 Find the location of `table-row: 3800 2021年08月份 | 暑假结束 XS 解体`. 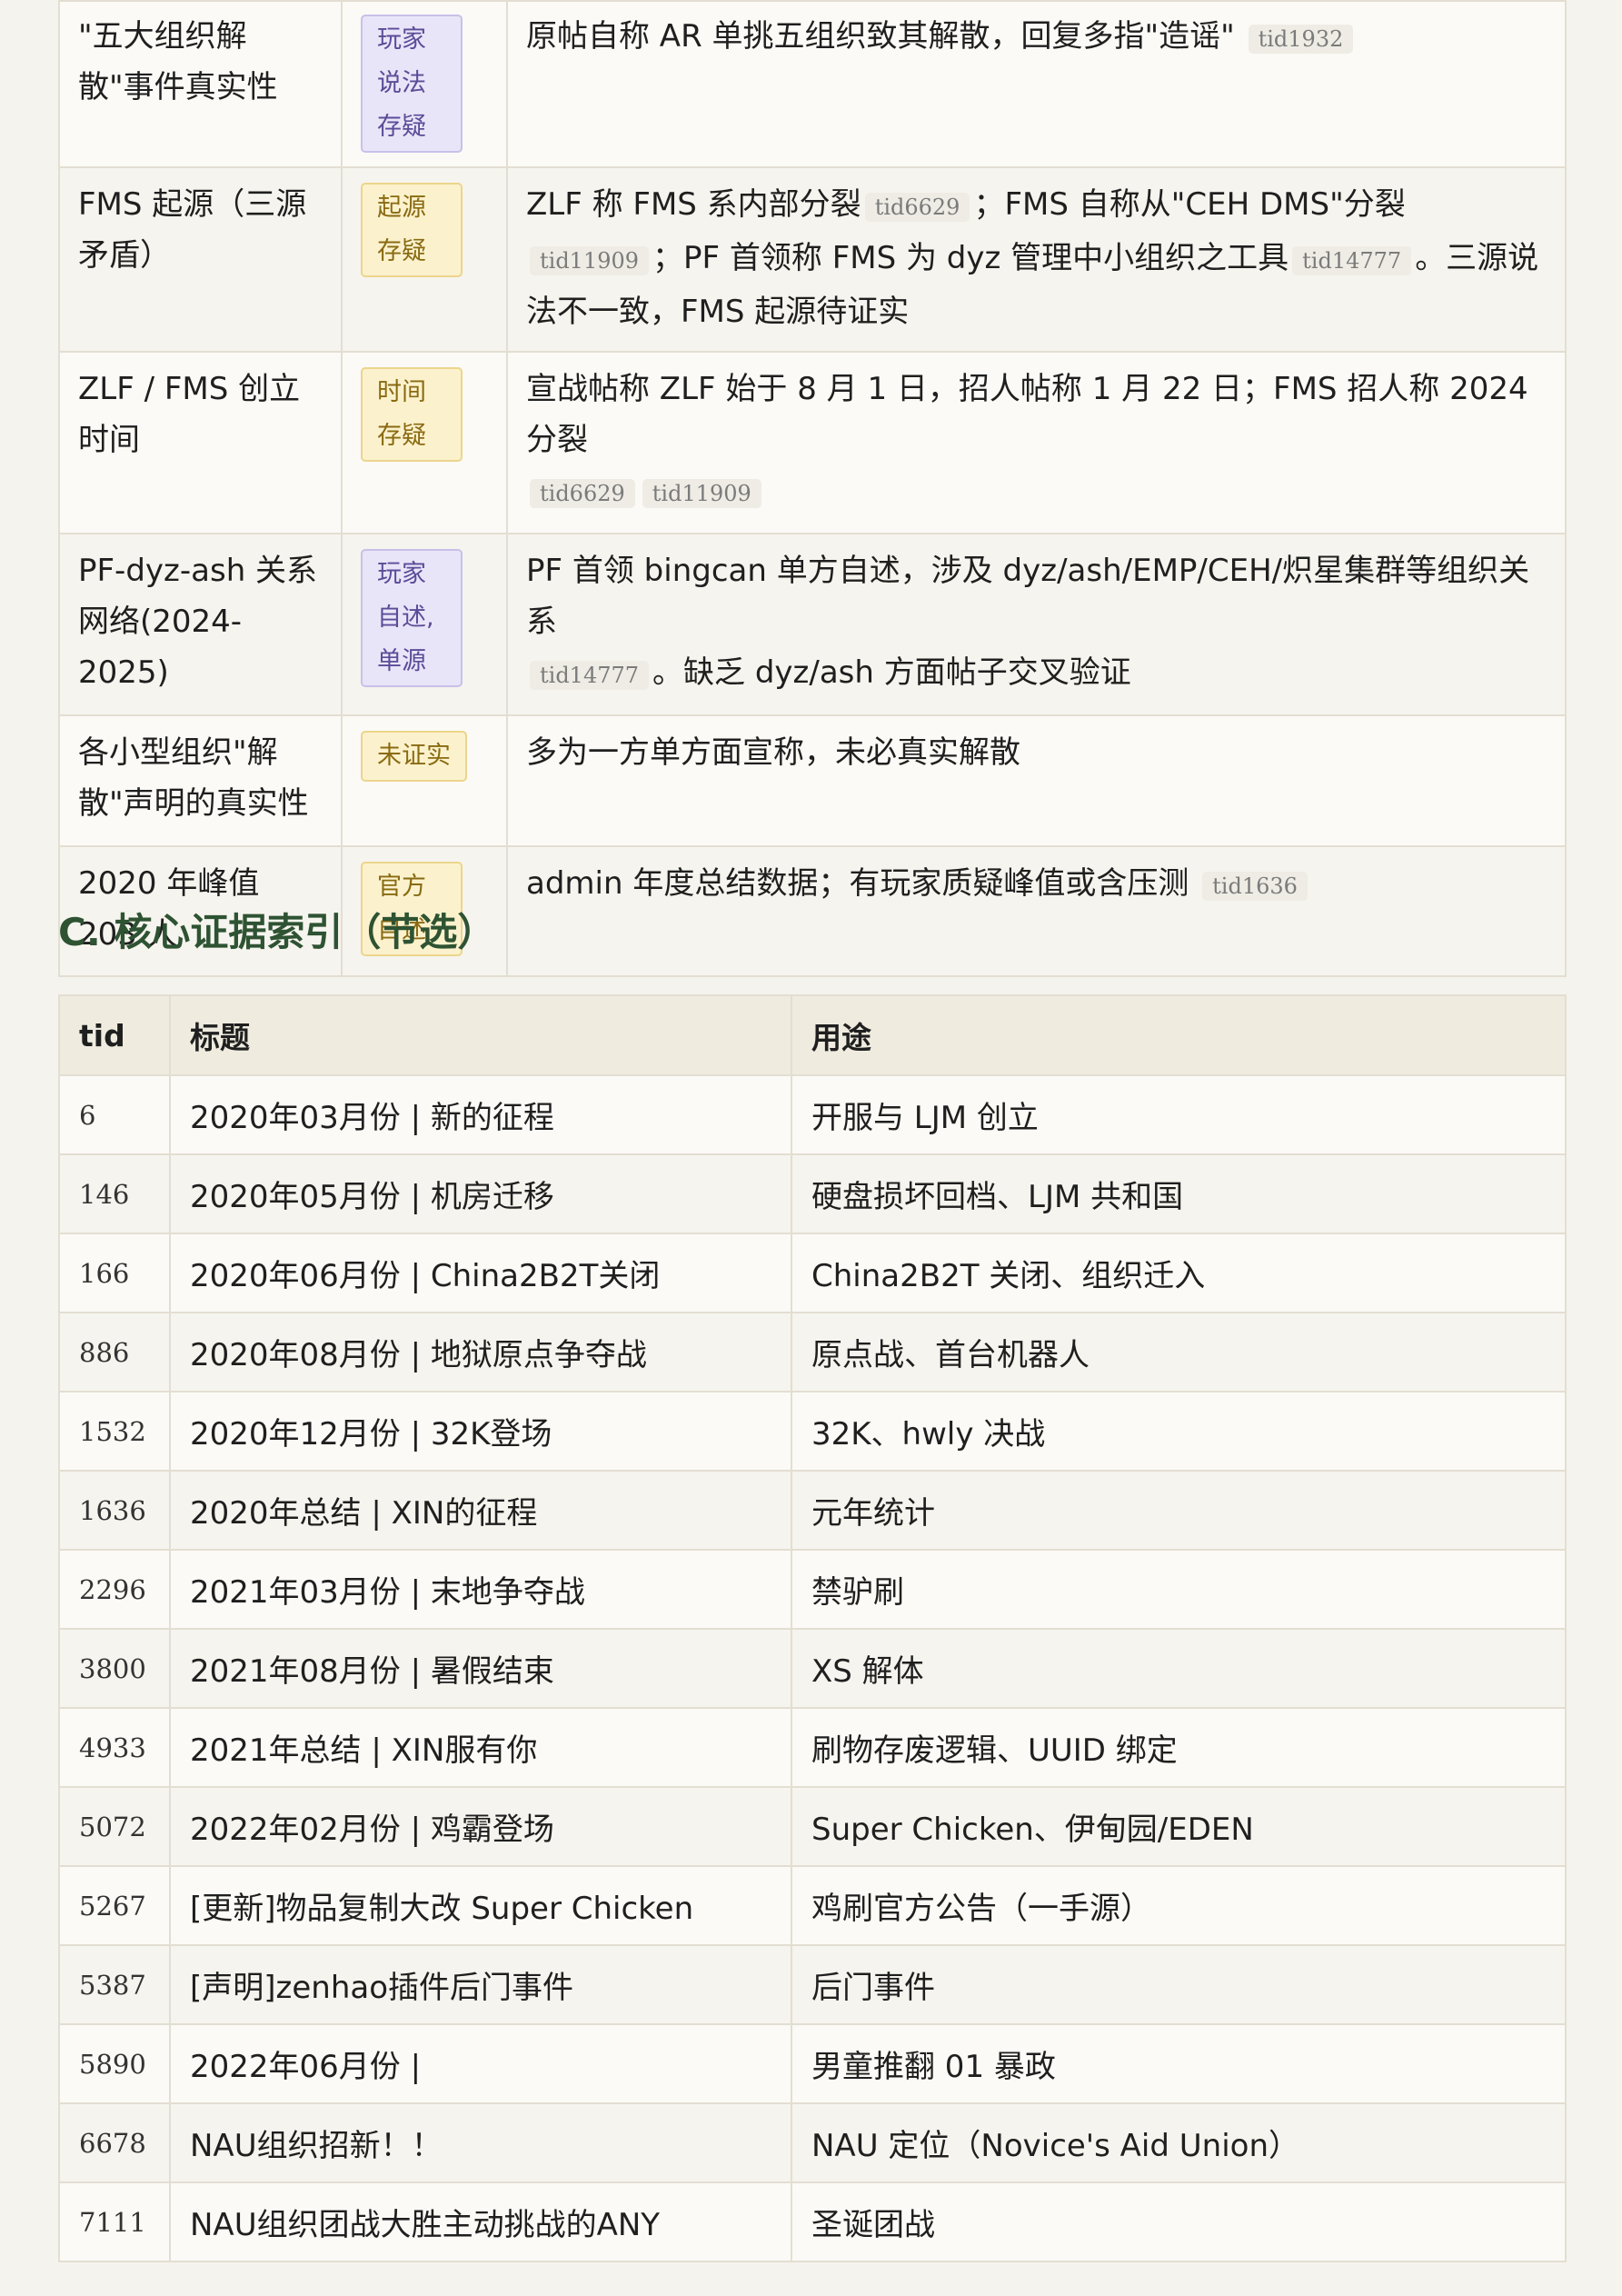

table-row: 3800 2021年08月份 | 暑假结束 XS 解体 is located at coordinates (812, 1668).